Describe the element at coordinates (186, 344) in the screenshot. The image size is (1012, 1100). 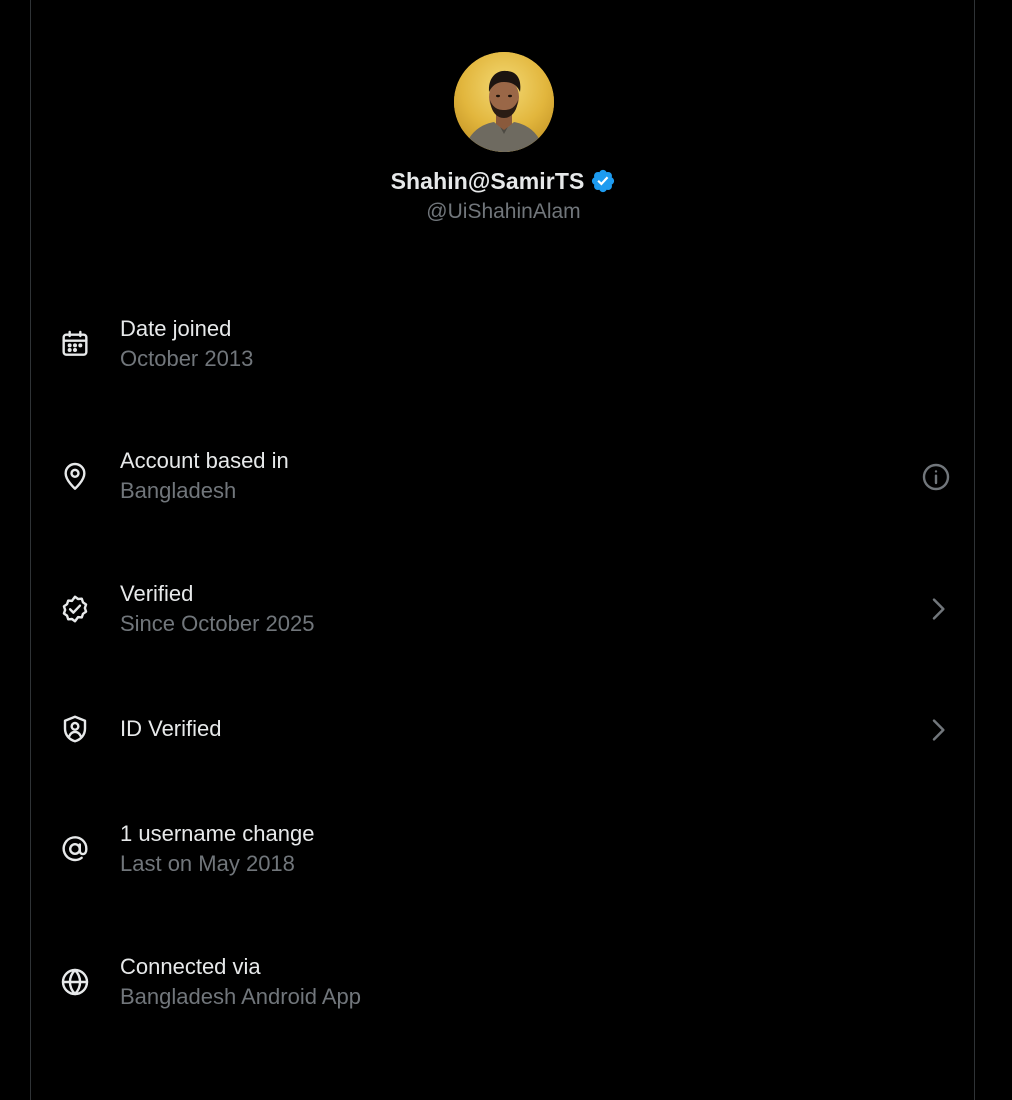
I see `info-row-text: Date joined October 2013` at that location.